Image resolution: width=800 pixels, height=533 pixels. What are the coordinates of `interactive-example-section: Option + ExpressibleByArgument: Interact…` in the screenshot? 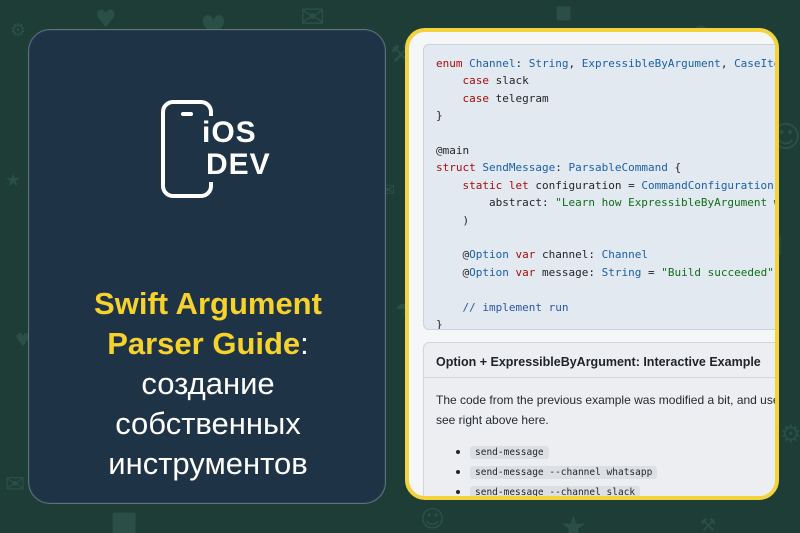 It's located at (601, 419).